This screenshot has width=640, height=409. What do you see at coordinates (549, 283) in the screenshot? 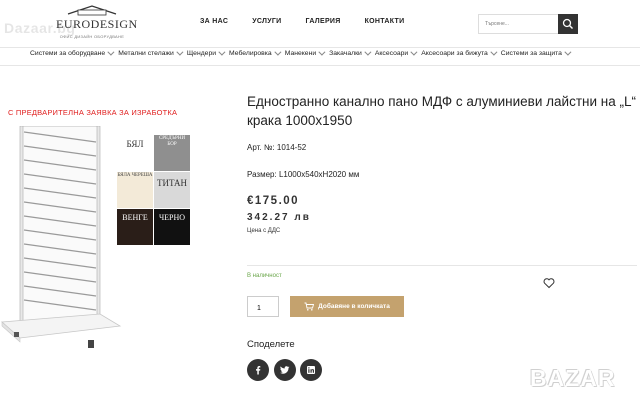
I see `heart-icon` at bounding box center [549, 283].